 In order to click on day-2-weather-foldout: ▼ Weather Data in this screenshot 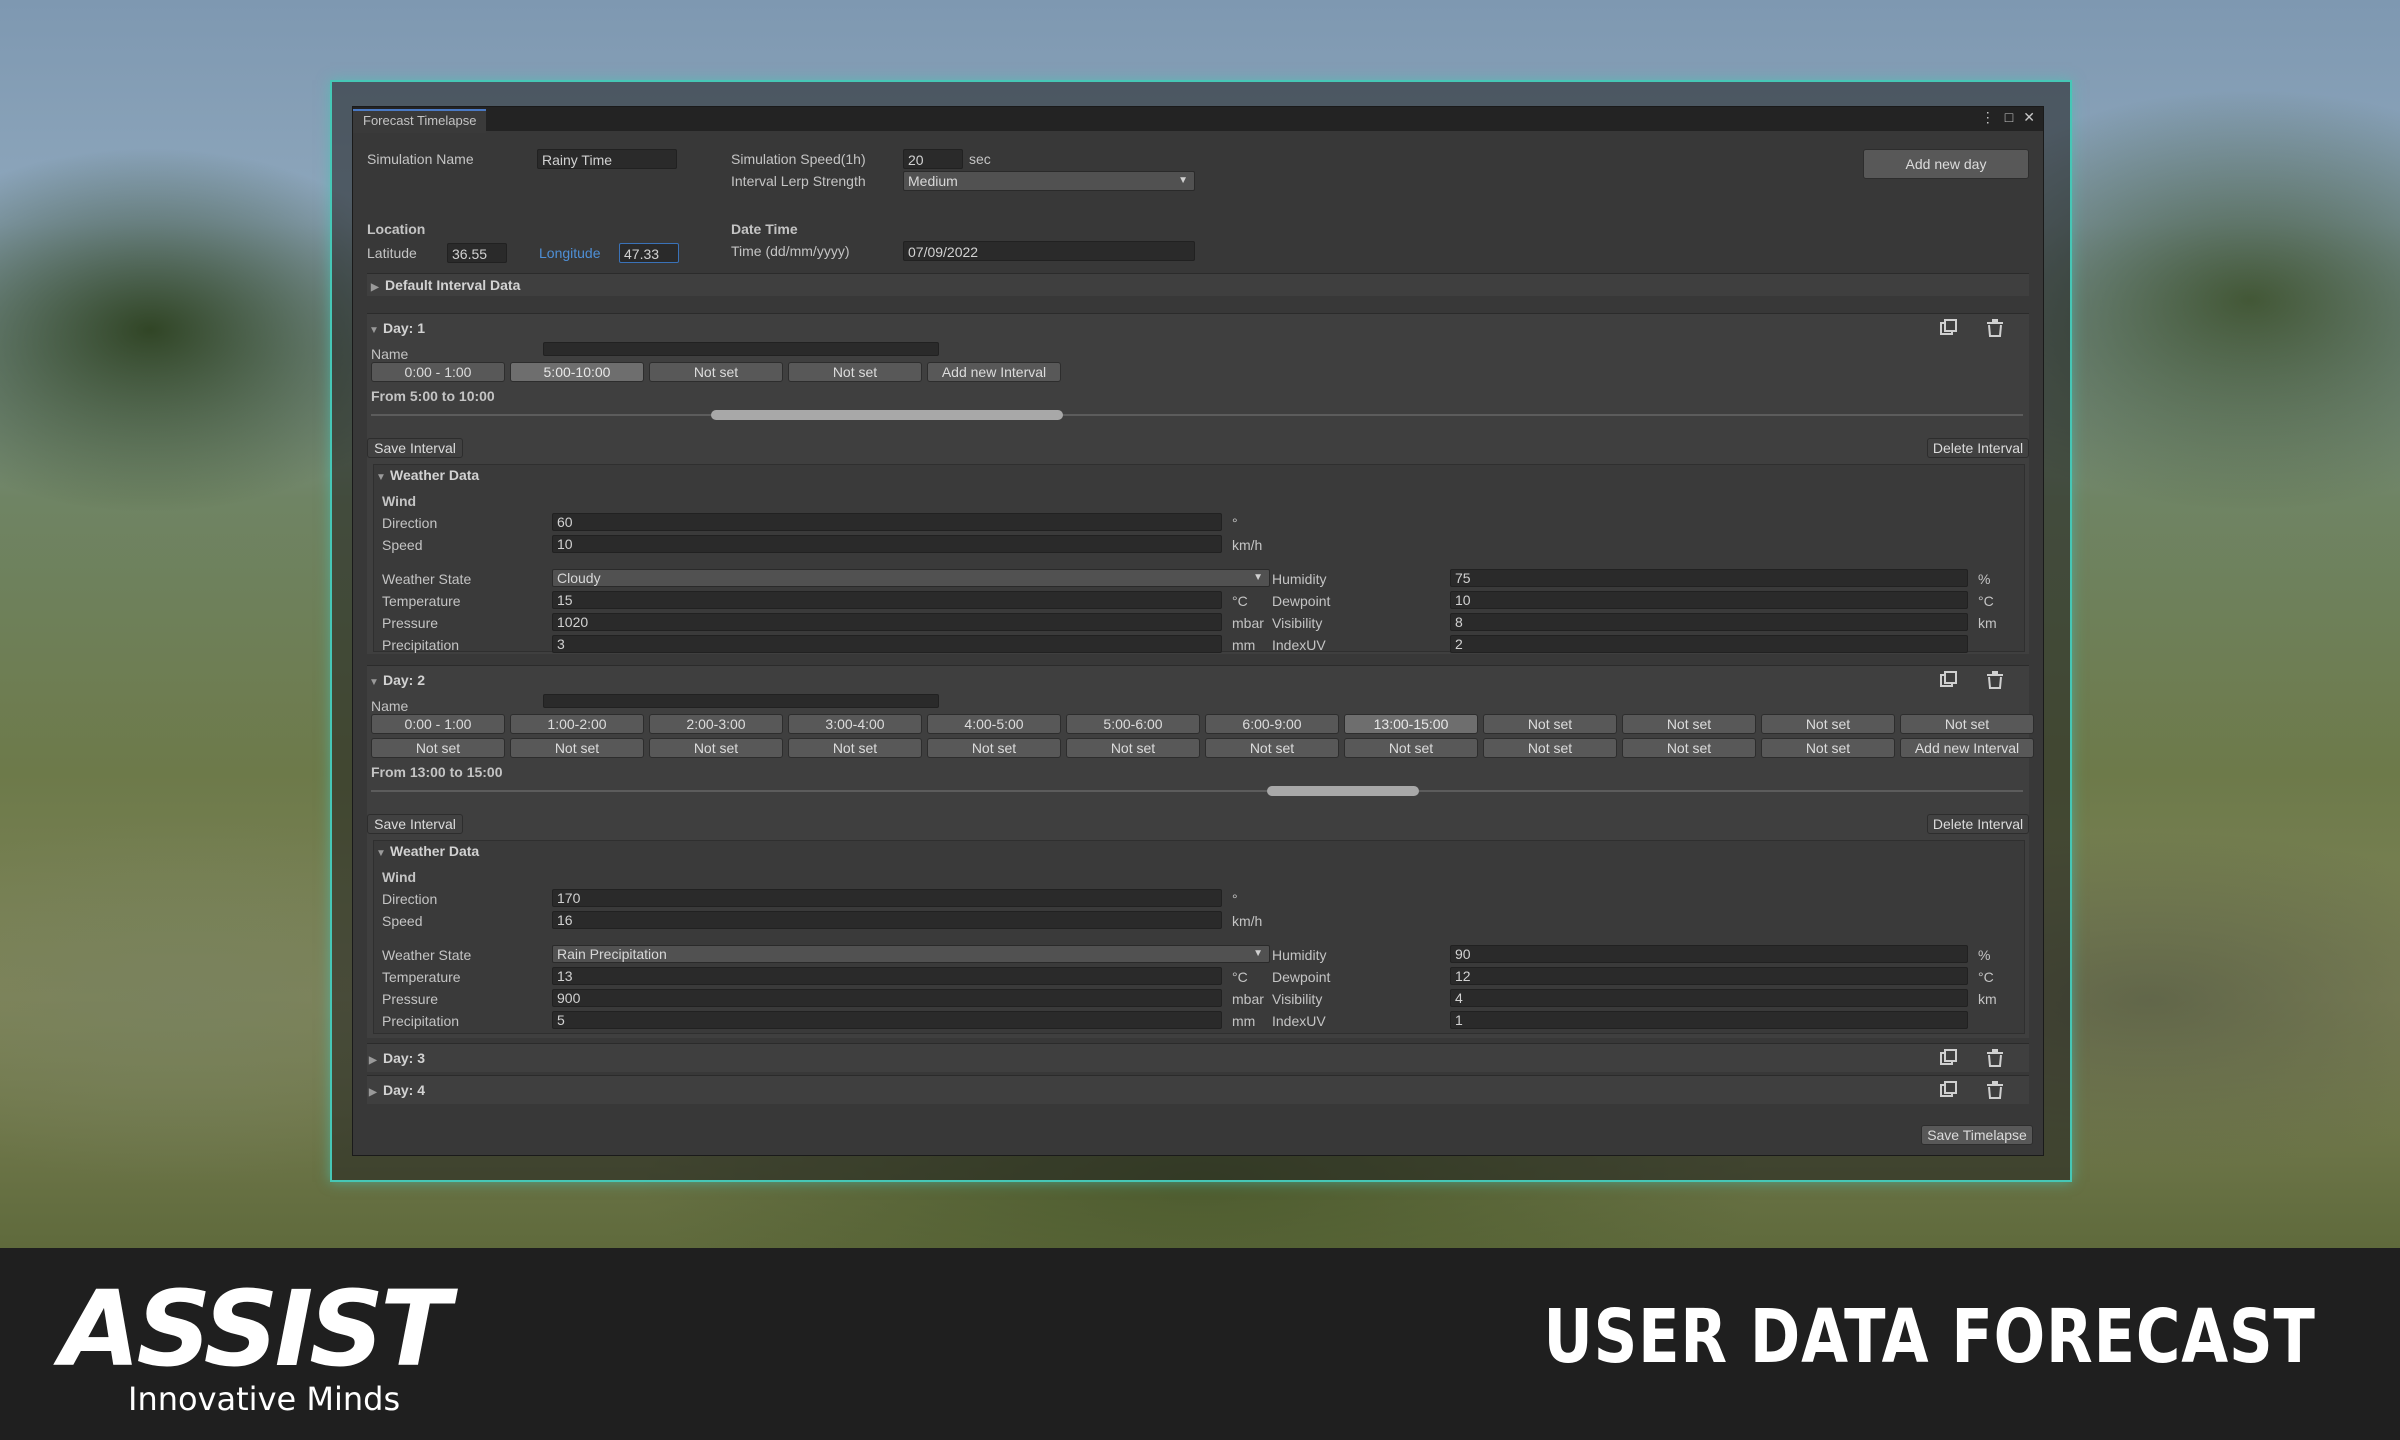, I will do `click(427, 851)`.